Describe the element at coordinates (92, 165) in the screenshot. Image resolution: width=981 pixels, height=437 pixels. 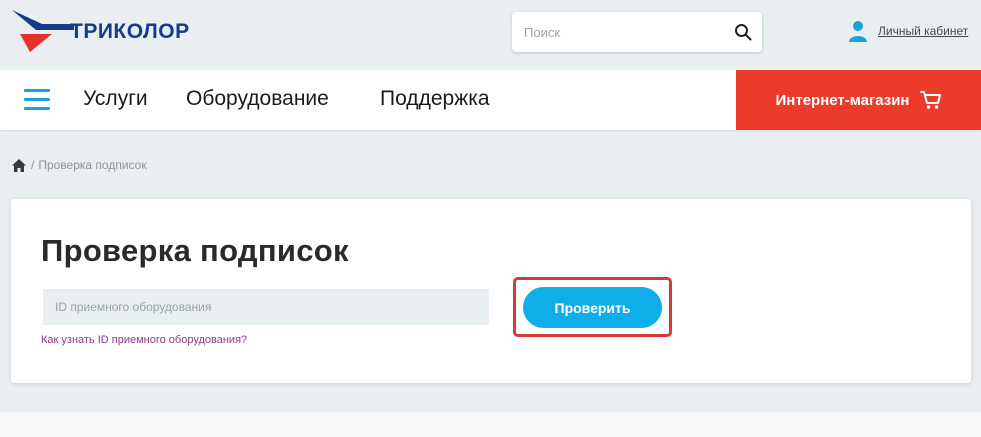
I see `breadcrumb-current: Проверка подписок` at that location.